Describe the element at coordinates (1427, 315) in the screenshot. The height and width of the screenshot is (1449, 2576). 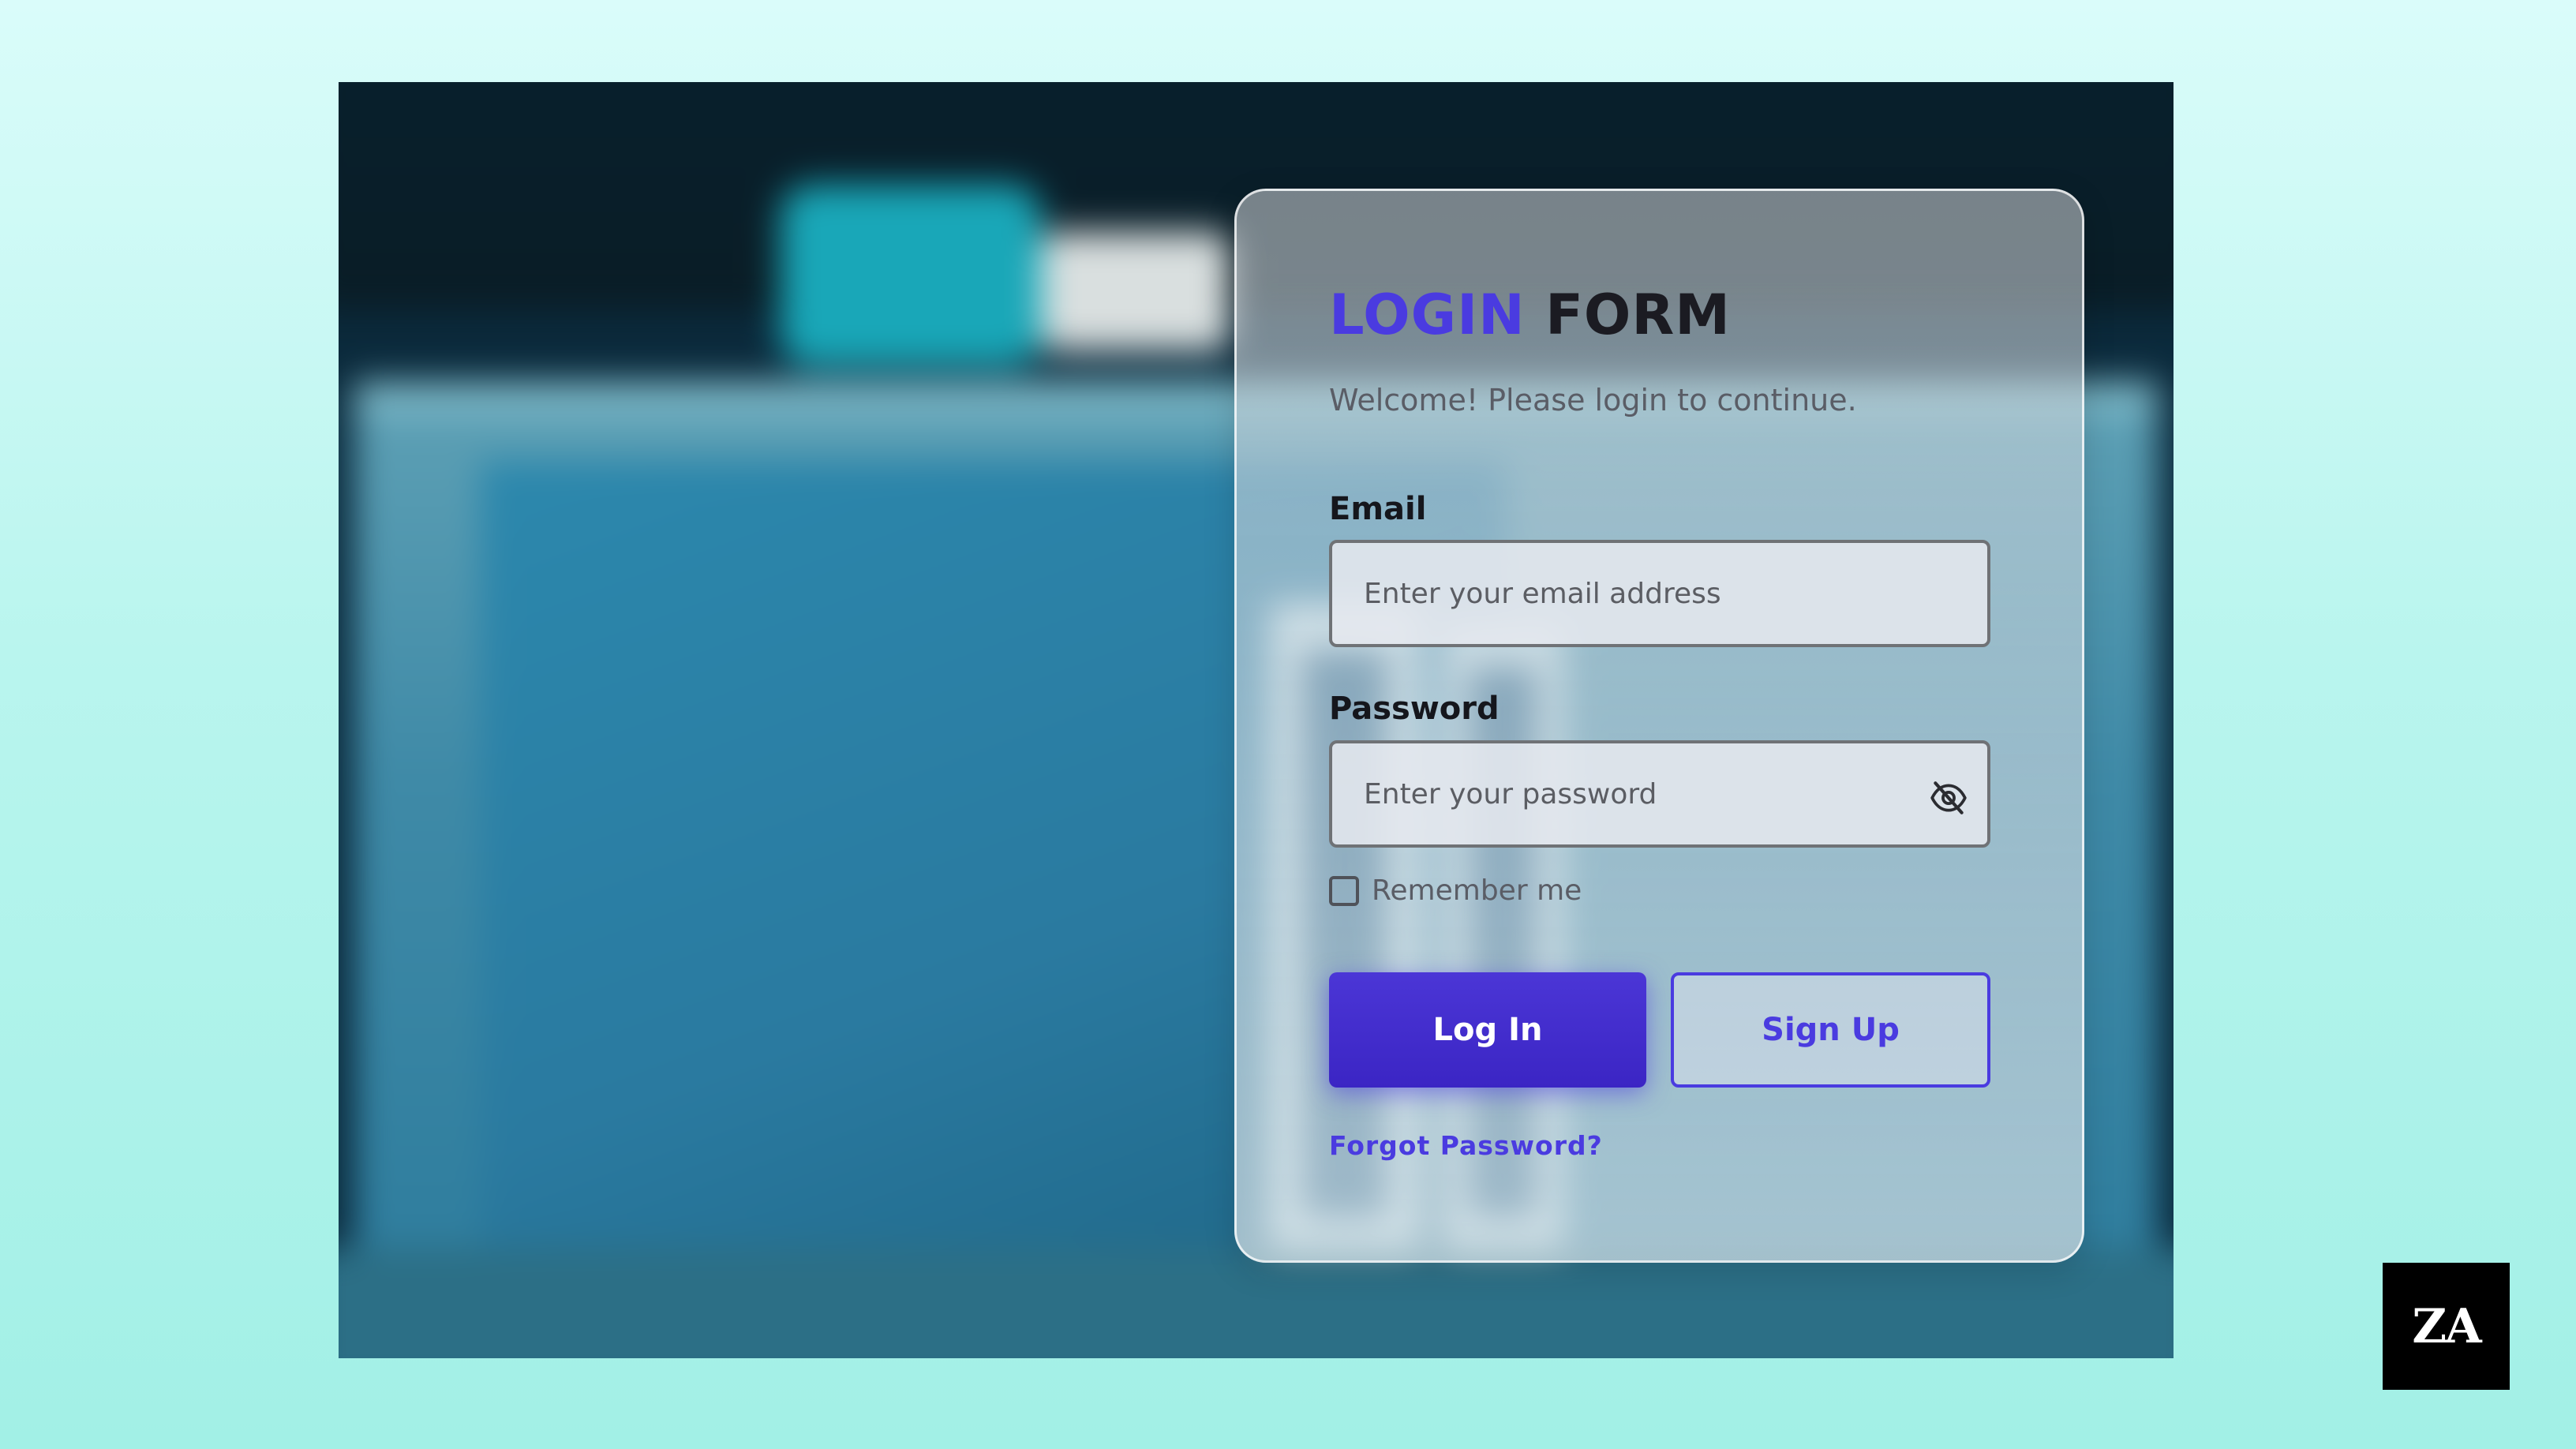
I see `form-title-accent: LOGIN` at that location.